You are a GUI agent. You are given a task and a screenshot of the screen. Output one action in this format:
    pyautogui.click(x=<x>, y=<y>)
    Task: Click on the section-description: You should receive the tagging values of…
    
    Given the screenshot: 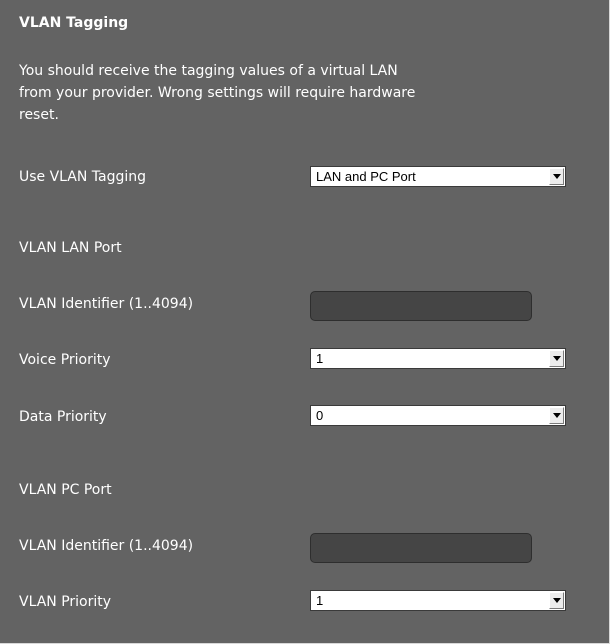 What is the action you would take?
    pyautogui.click(x=254, y=93)
    